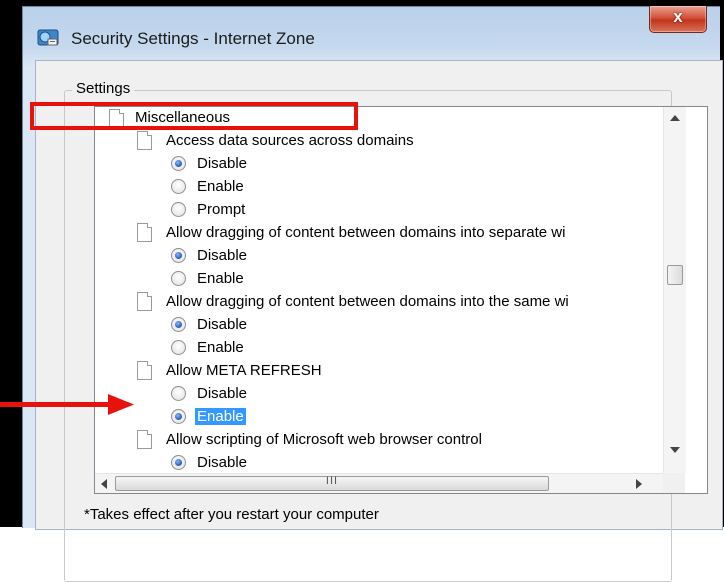 The image size is (724, 582). What do you see at coordinates (674, 290) in the screenshot?
I see `vertical-scrollbar` at bounding box center [674, 290].